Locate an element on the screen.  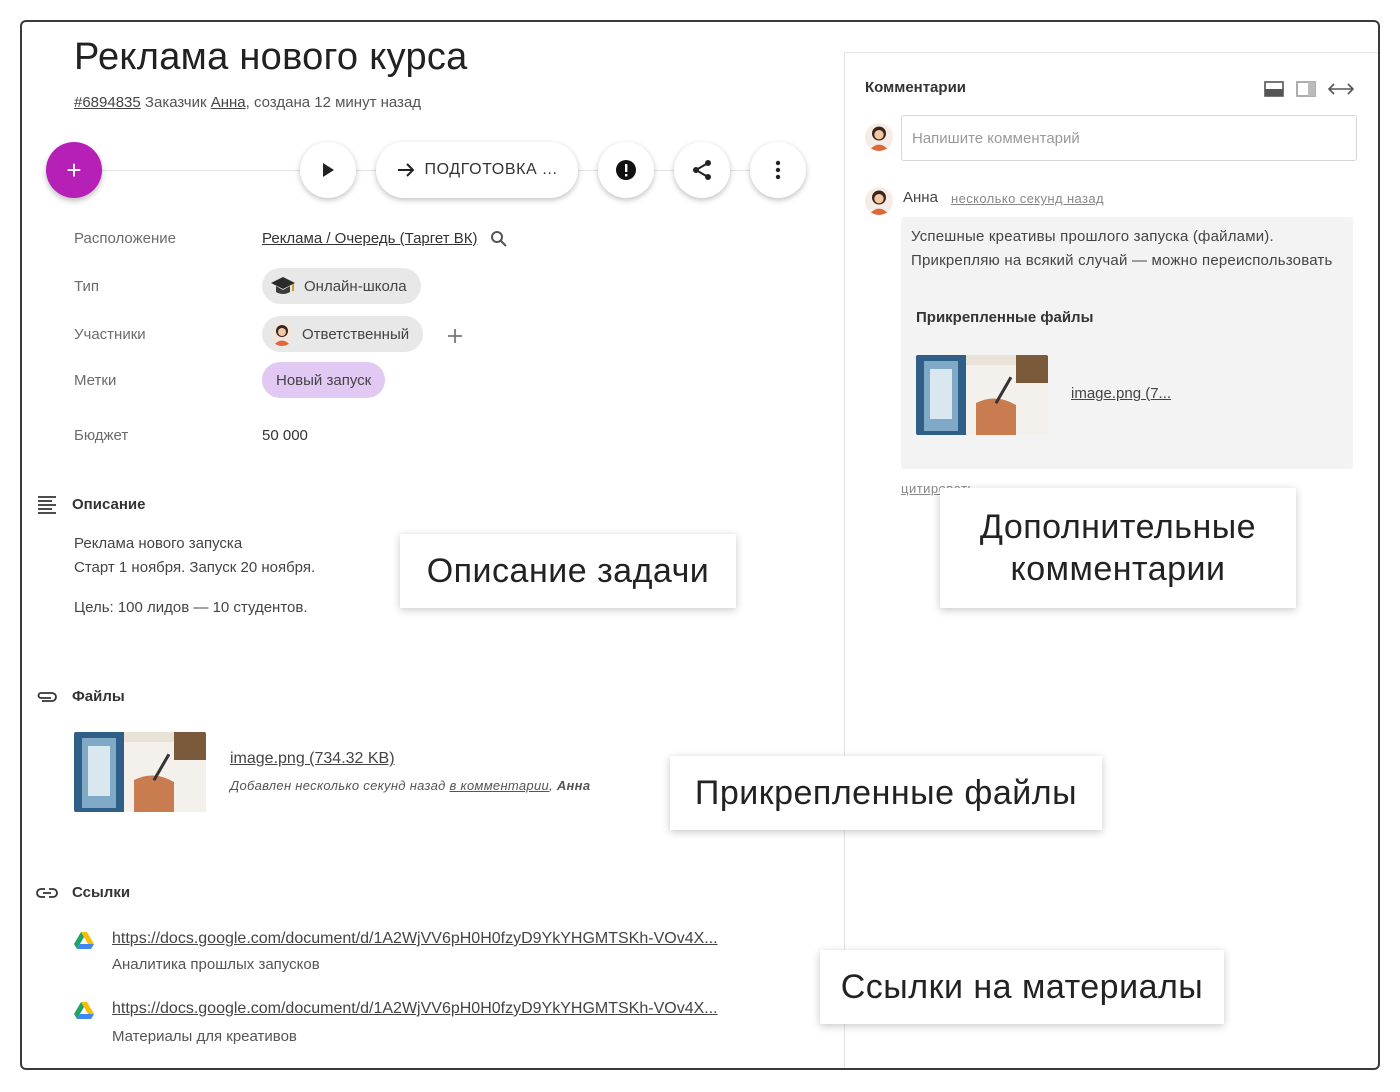
comments-view-tools is located at coordinates (1309, 89).